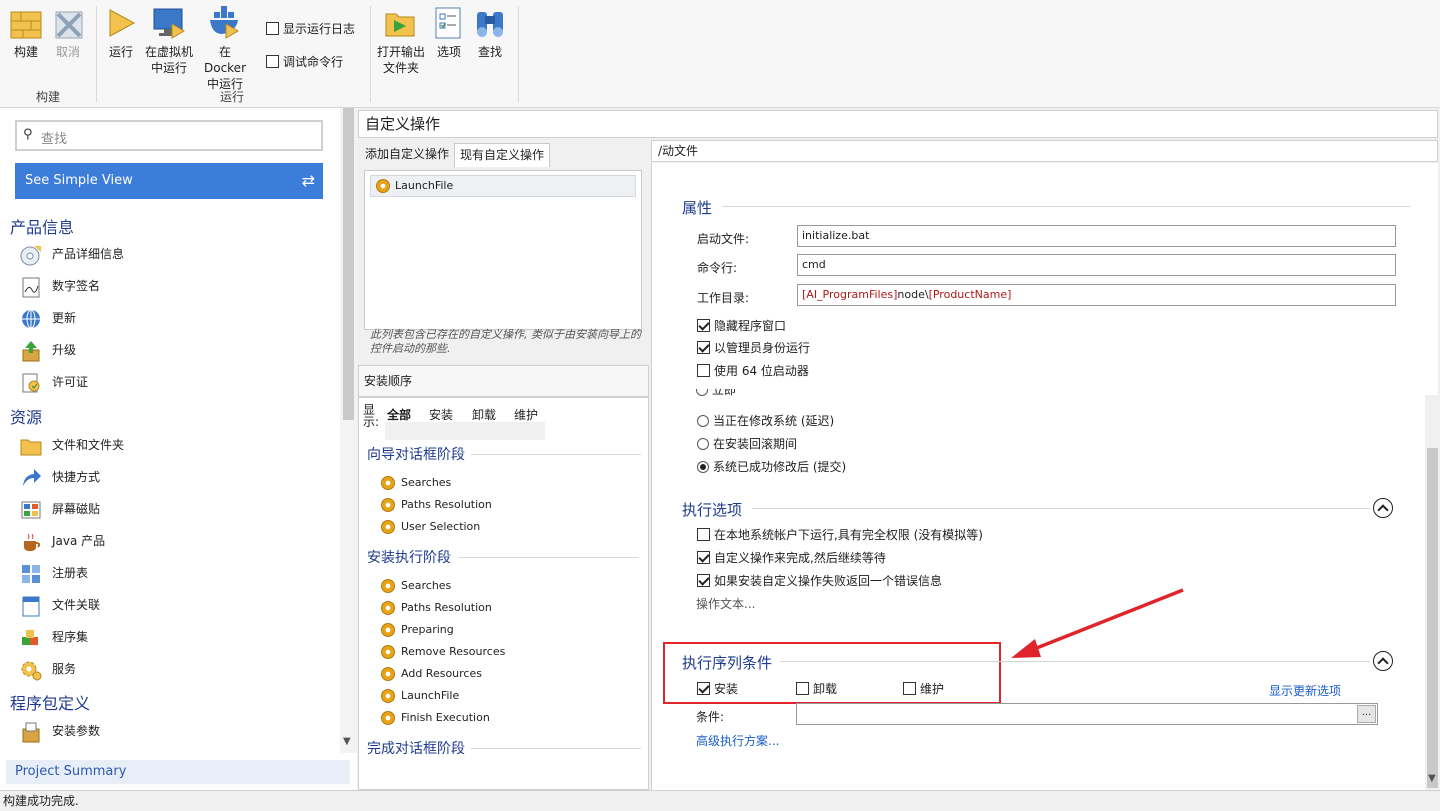 This screenshot has width=1440, height=811. I want to click on existing-actions-list: LaunchFile, so click(503, 250).